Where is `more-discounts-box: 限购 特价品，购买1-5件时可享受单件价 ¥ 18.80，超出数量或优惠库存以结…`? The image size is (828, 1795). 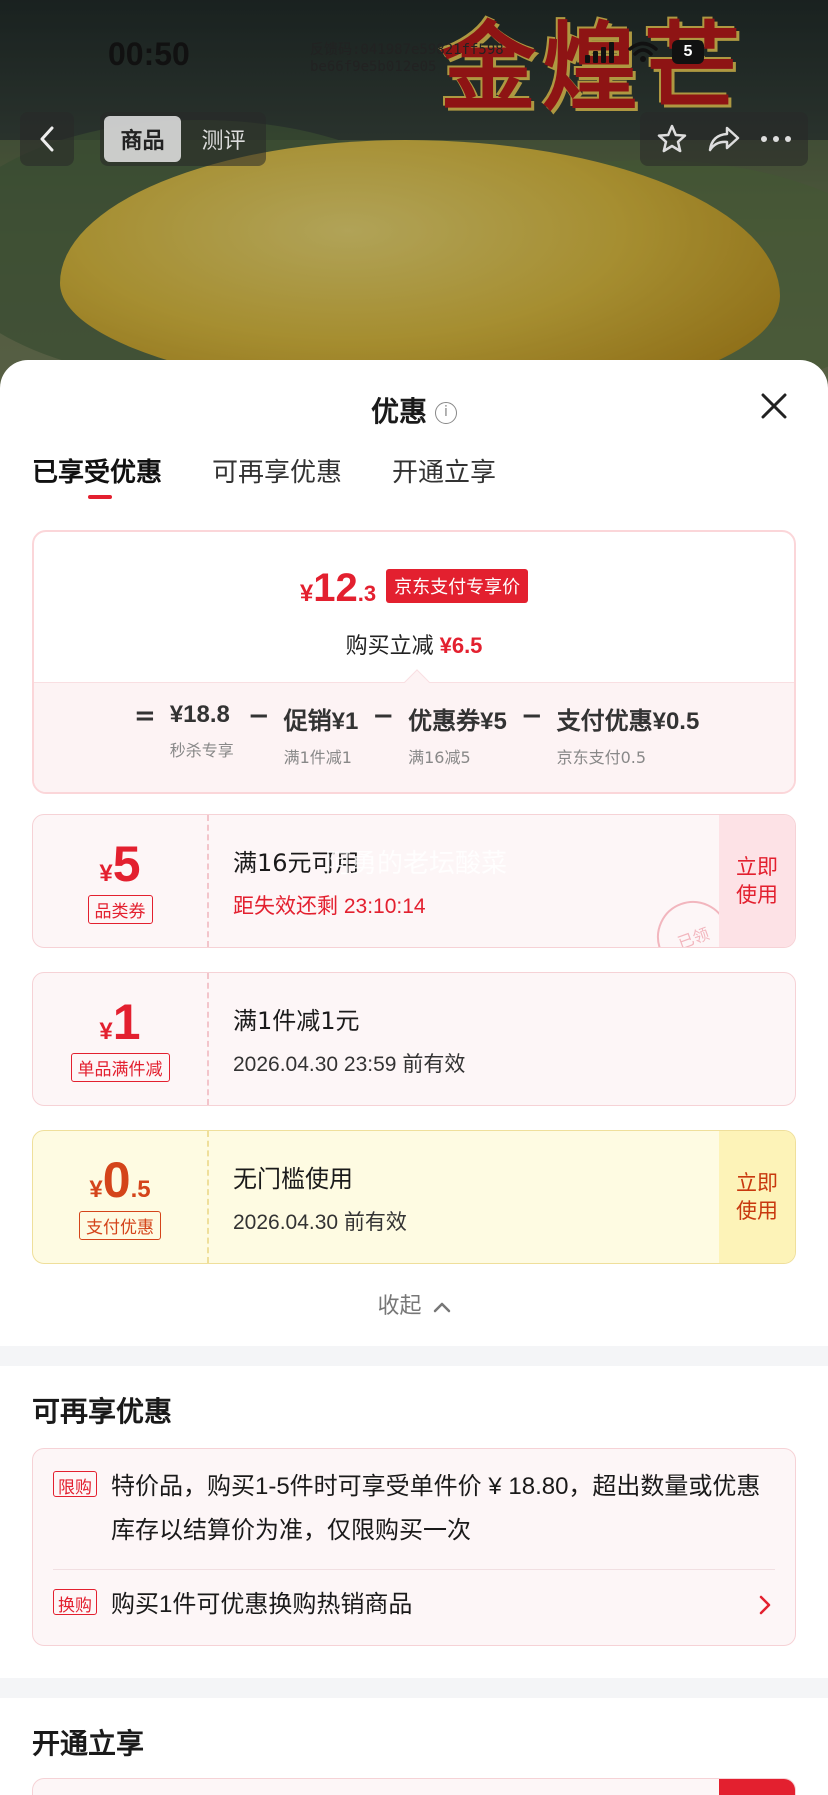 more-discounts-box: 限购 特价品，购买1-5件时可享受单件价 ¥ 18.80，超出数量或优惠库存以结… is located at coordinates (414, 1547).